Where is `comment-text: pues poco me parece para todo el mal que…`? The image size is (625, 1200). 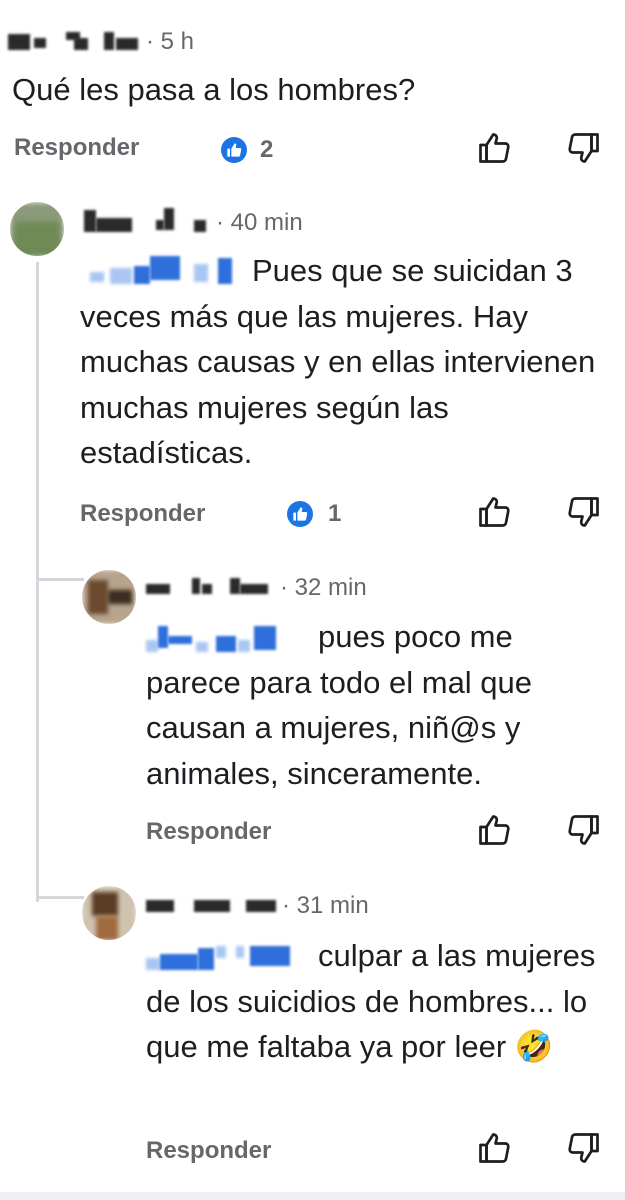 comment-text: pues poco me parece para todo el mal que… is located at coordinates (376, 705).